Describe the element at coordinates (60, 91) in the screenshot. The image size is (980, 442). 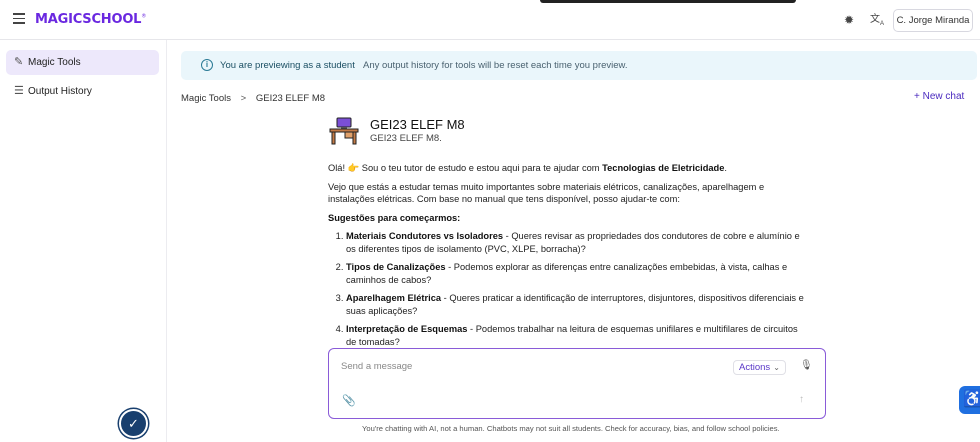
I see `sidebar-item-label: Output History` at that location.